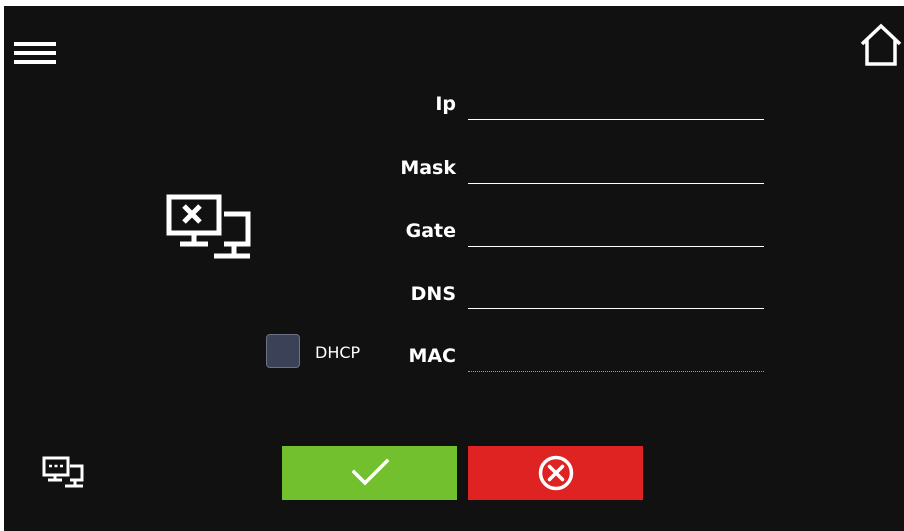  What do you see at coordinates (428, 168) in the screenshot?
I see `mask-label: Mask` at bounding box center [428, 168].